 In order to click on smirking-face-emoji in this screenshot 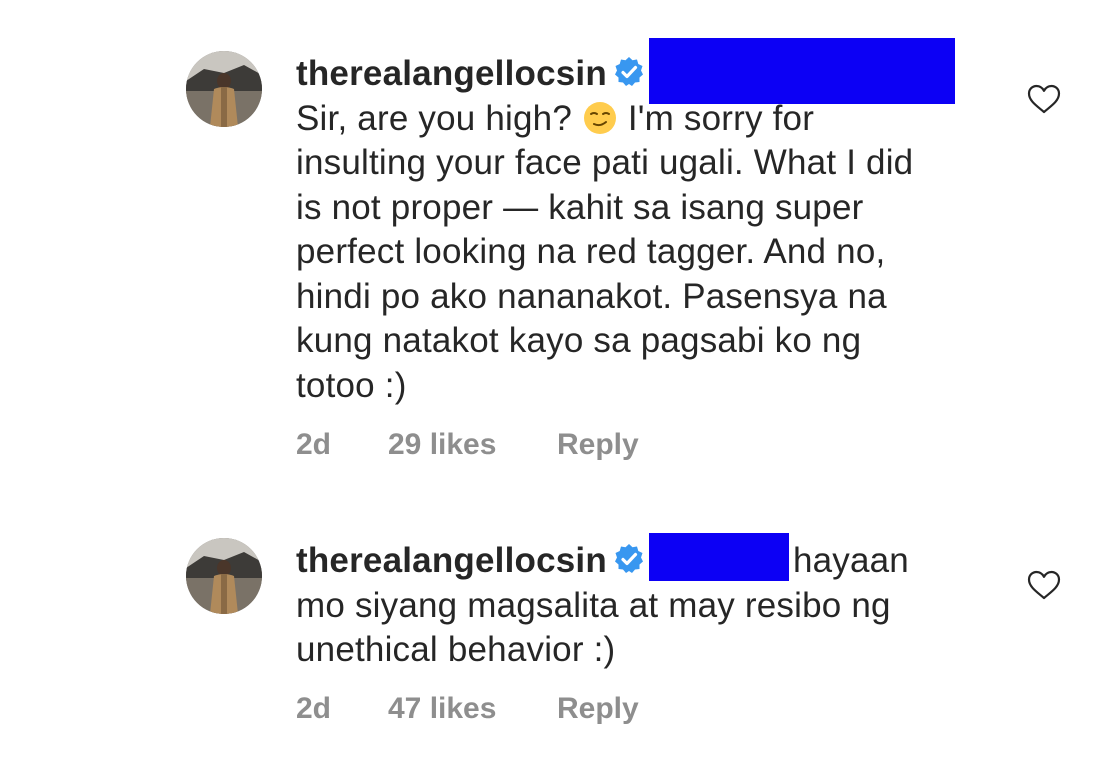, I will do `click(599, 117)`.